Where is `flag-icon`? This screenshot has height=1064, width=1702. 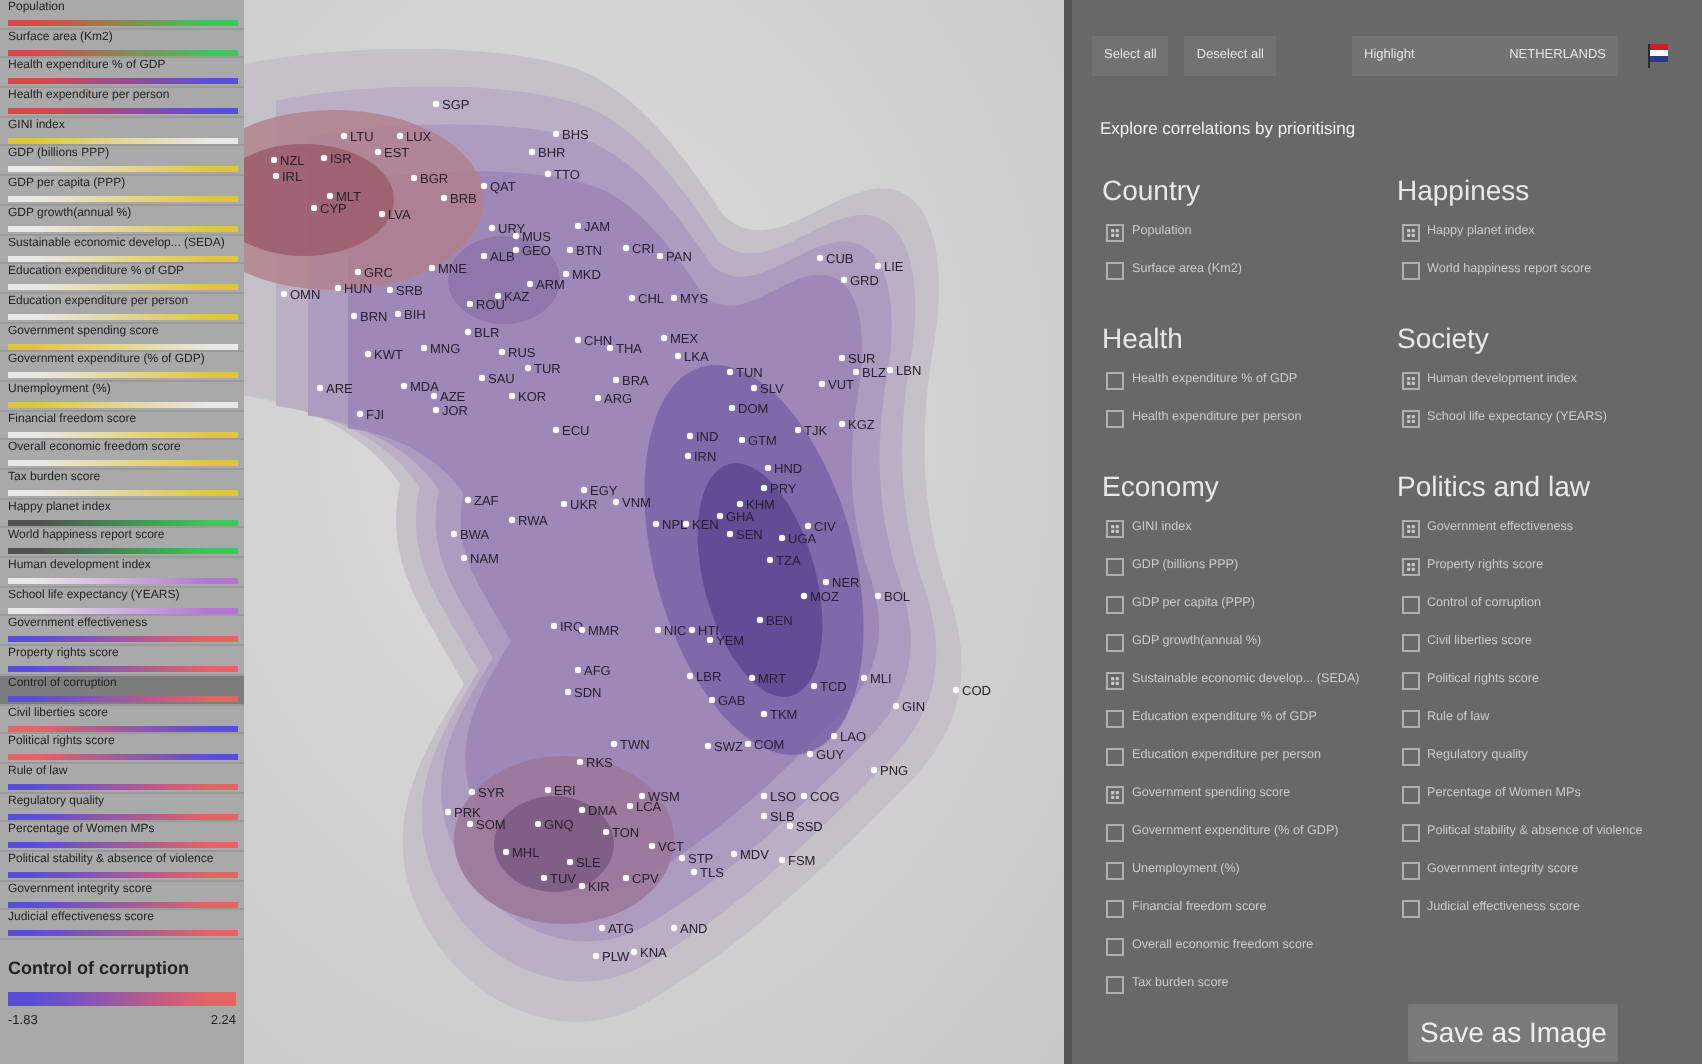
flag-icon is located at coordinates (1658, 55).